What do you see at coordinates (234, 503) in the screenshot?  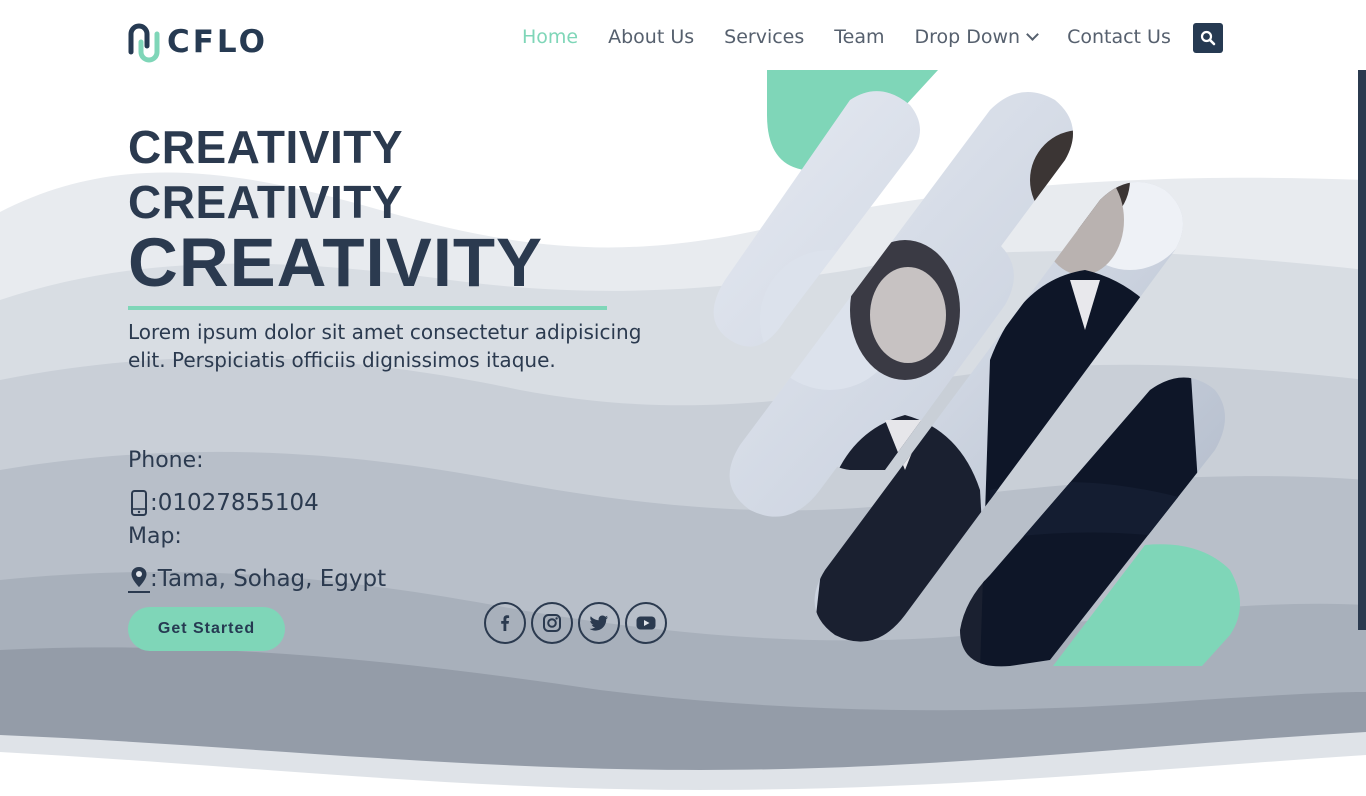 I see `phone-number: :01027855104` at bounding box center [234, 503].